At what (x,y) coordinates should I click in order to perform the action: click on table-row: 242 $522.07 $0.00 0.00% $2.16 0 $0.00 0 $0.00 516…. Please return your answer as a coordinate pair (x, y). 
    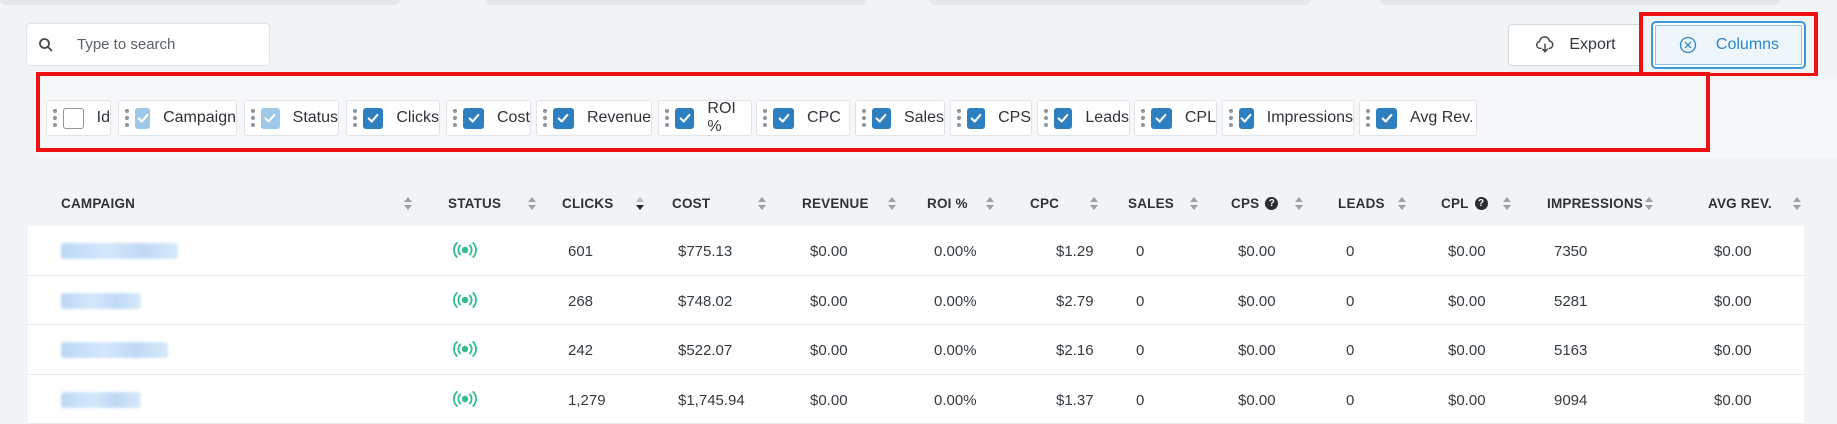
    Looking at the image, I should click on (916, 350).